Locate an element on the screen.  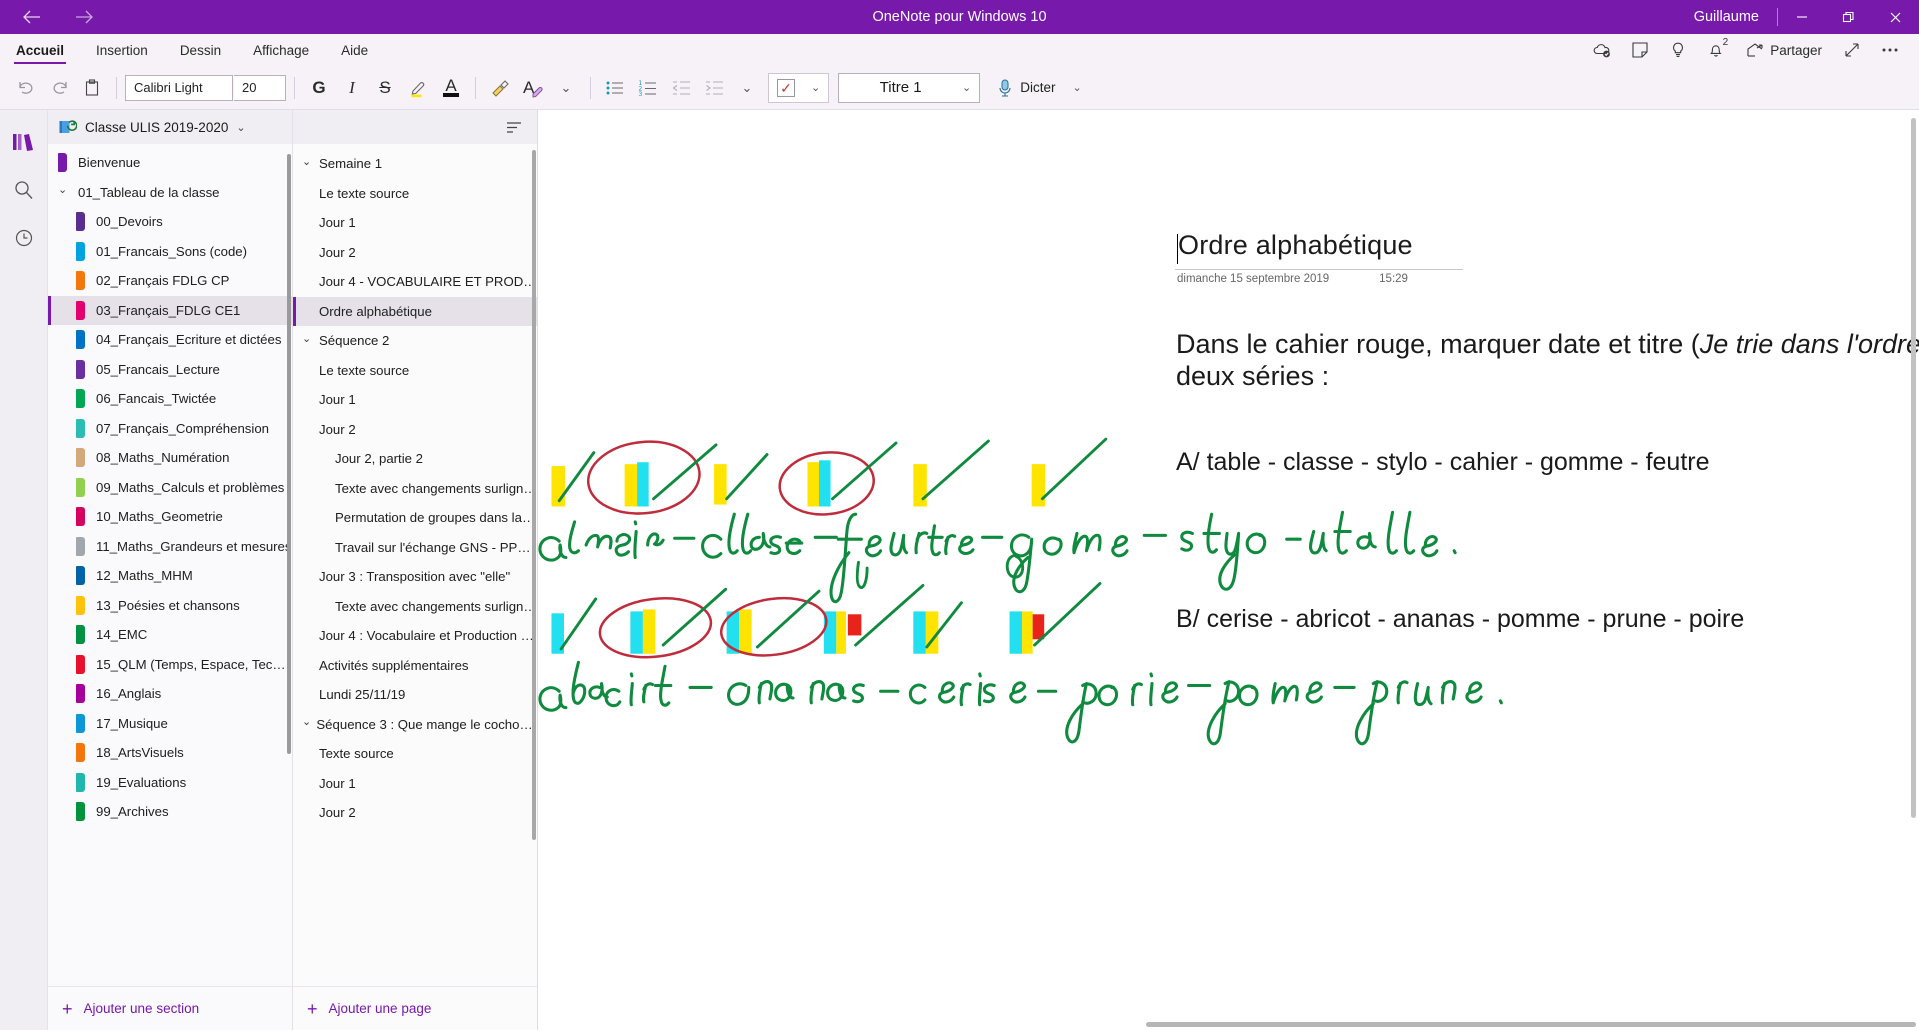
page-group-row: ⌄ Semaine 1 is located at coordinates (415, 164).